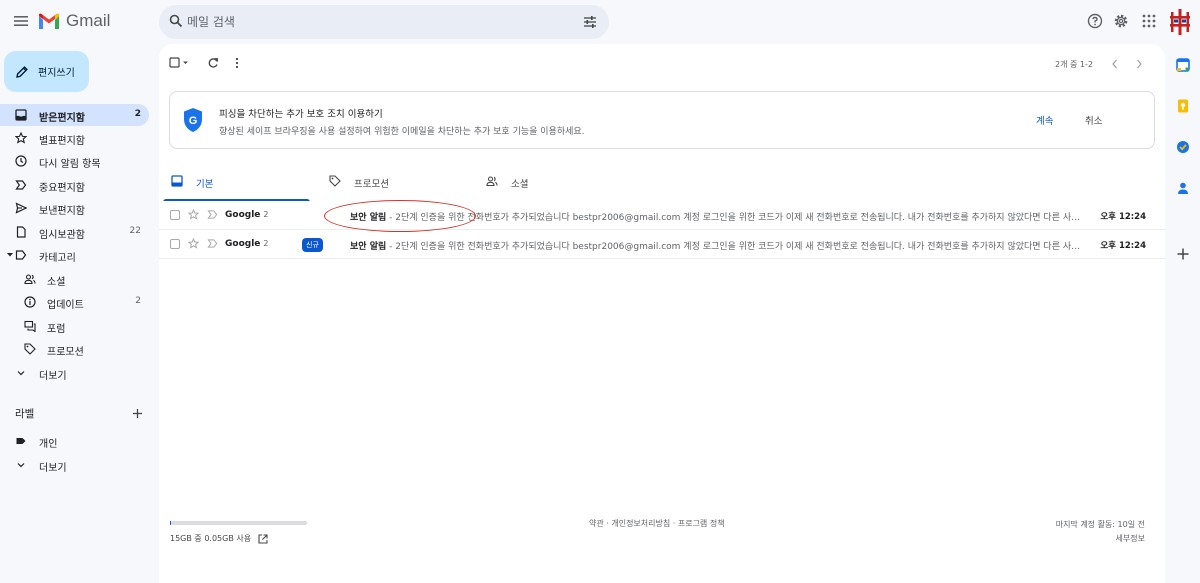 Image resolution: width=1200 pixels, height=583 pixels. I want to click on google-shield-icon: G, so click(193, 120).